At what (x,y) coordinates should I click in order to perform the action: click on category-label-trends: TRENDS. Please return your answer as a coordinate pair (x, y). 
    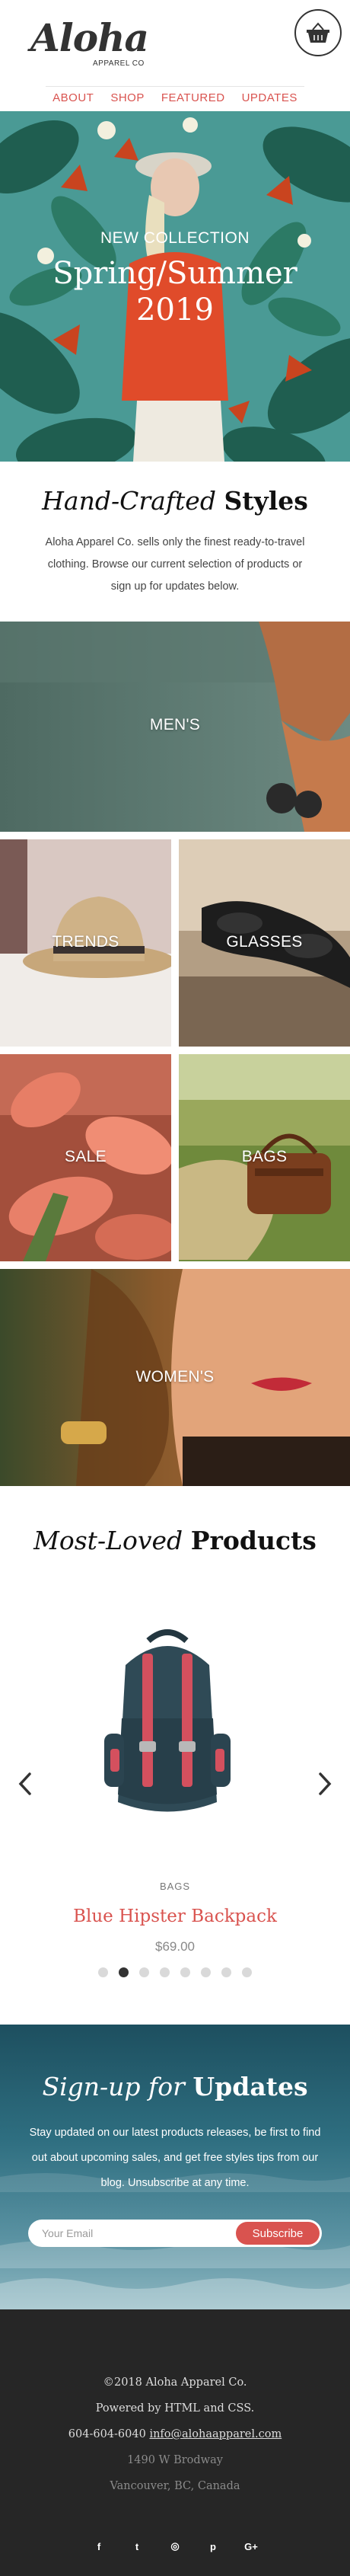
    Looking at the image, I should click on (85, 942).